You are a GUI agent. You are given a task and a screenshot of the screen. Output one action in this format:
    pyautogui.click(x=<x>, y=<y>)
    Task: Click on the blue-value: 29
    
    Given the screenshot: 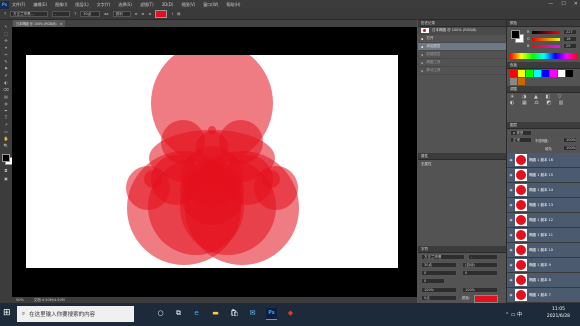 What is the action you would take?
    pyautogui.click(x=570, y=46)
    